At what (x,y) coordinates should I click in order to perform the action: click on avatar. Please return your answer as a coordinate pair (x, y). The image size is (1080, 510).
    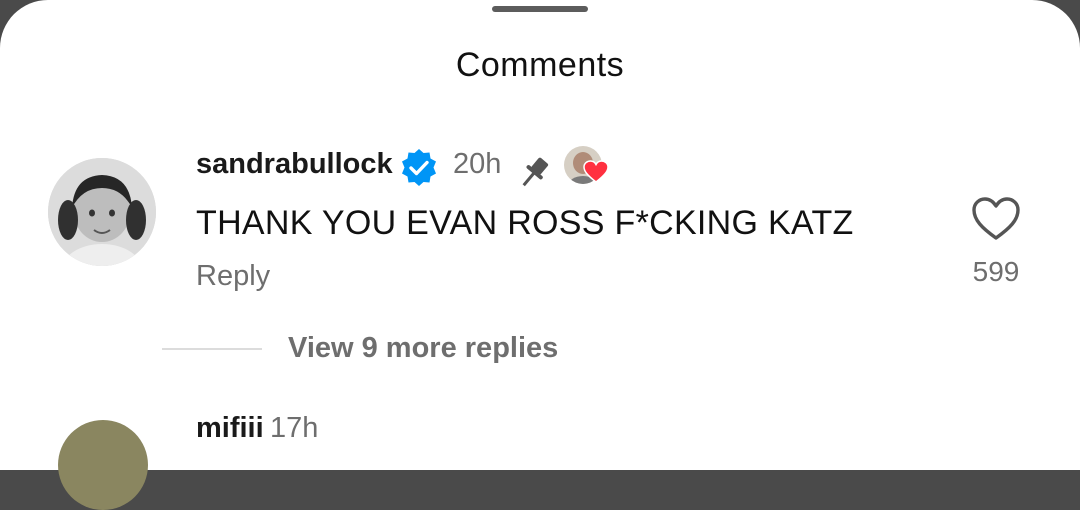
    Looking at the image, I should click on (102, 212).